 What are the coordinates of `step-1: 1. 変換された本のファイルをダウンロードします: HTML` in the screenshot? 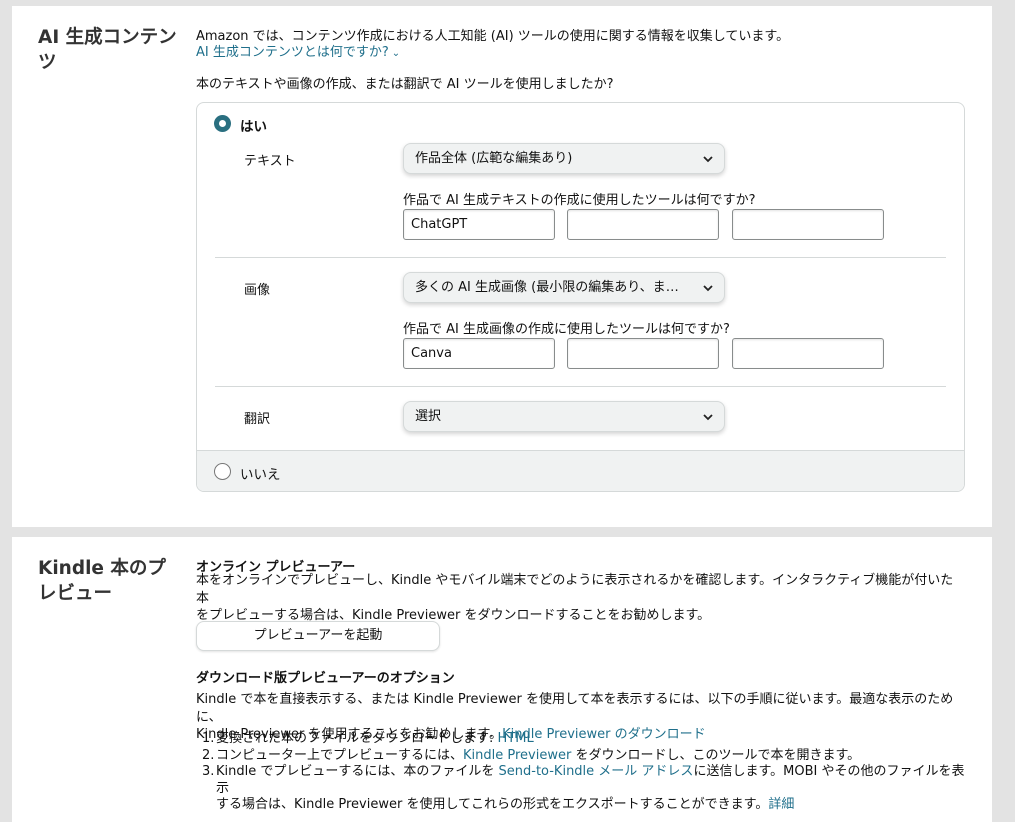 It's located at (586, 739).